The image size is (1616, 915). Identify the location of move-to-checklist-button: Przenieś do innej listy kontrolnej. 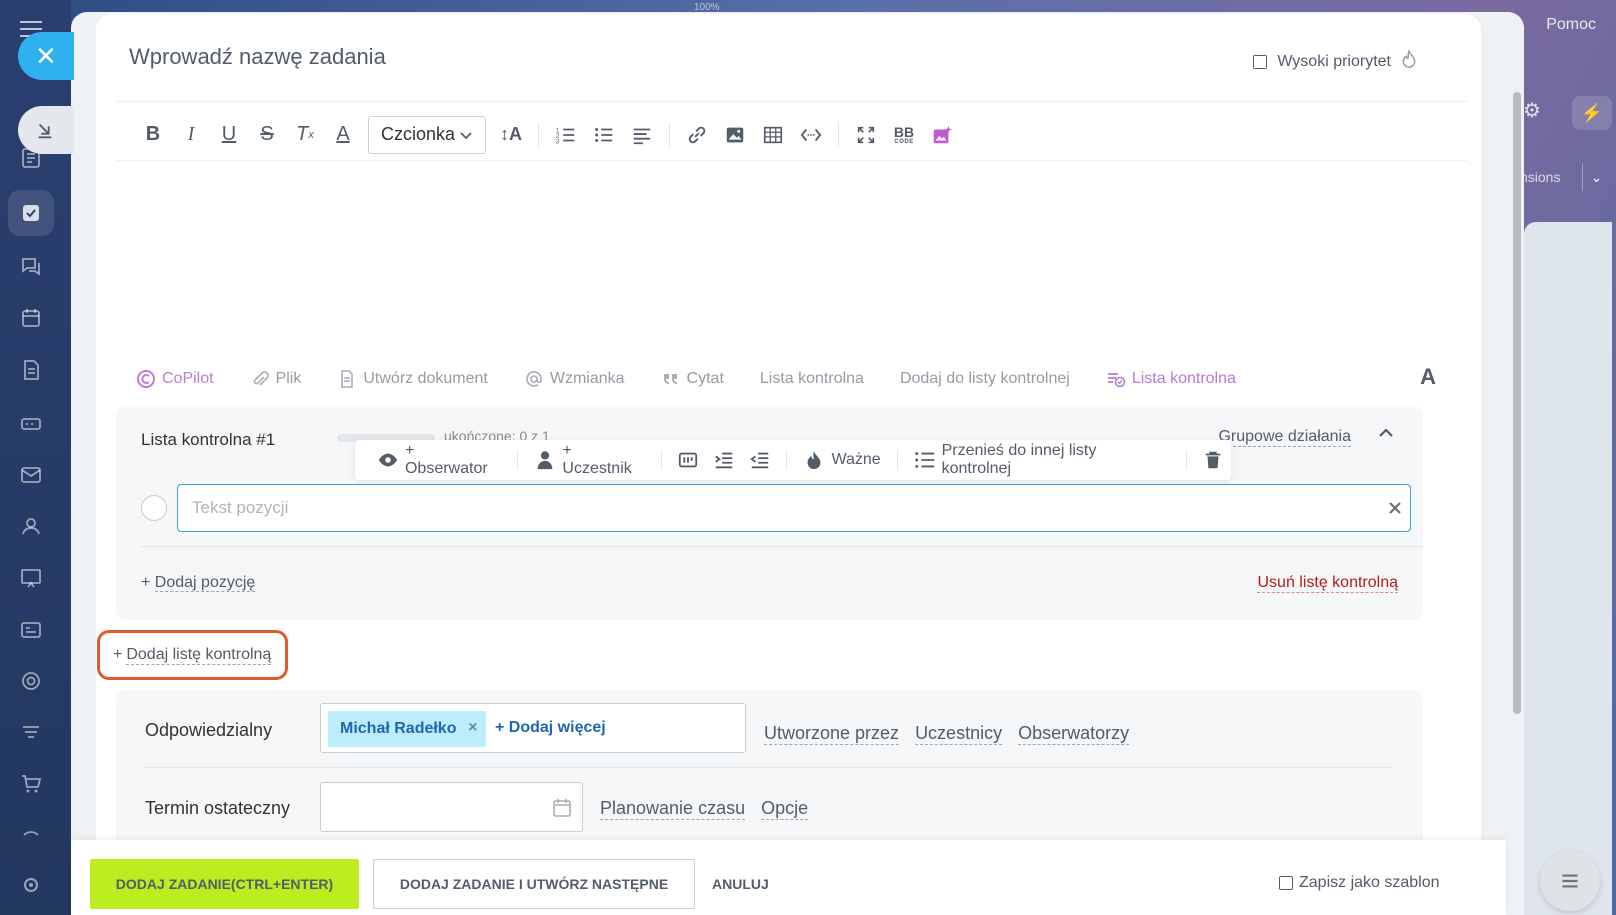
(1042, 460).